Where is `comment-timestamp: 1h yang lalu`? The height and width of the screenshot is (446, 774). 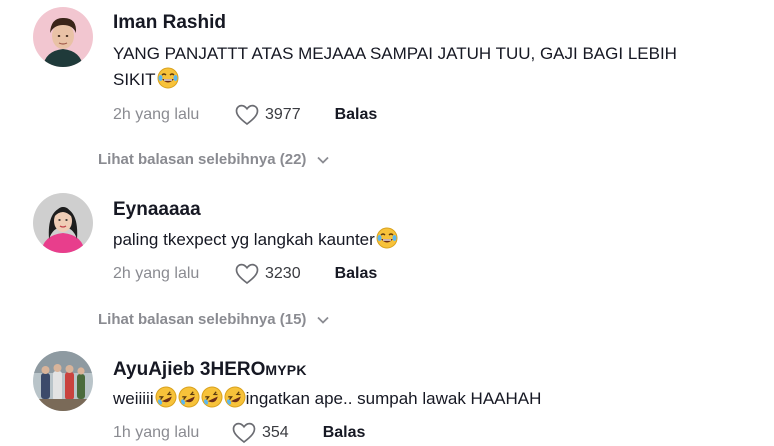 comment-timestamp: 1h yang lalu is located at coordinates (156, 432).